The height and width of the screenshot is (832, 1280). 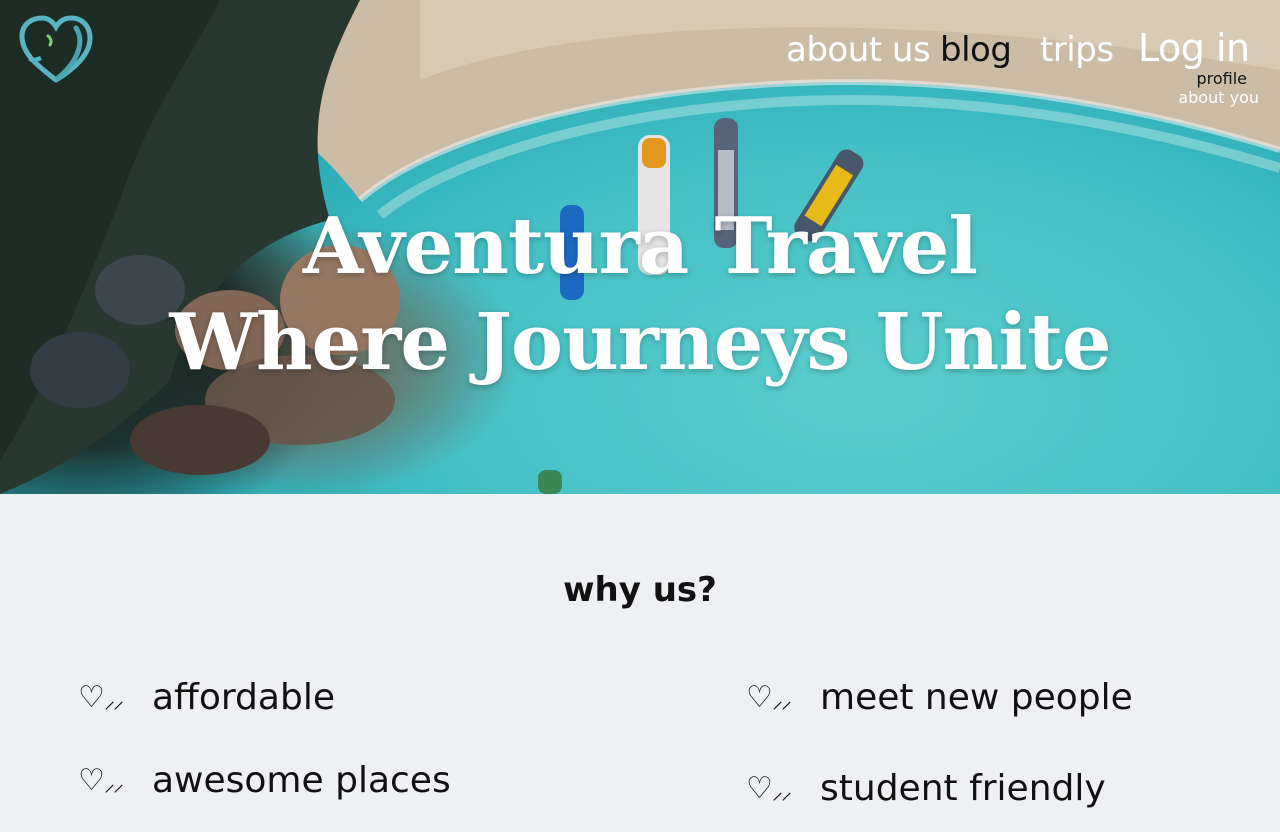 What do you see at coordinates (640, 590) in the screenshot?
I see `why-us-heading: why us?` at bounding box center [640, 590].